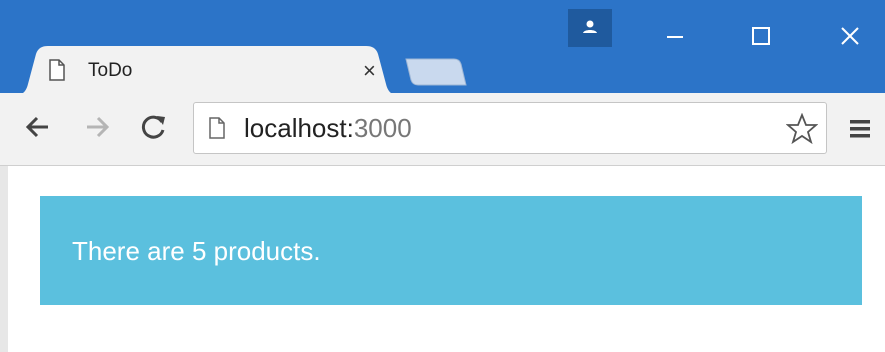  What do you see at coordinates (860, 129) in the screenshot?
I see `menu-icon` at bounding box center [860, 129].